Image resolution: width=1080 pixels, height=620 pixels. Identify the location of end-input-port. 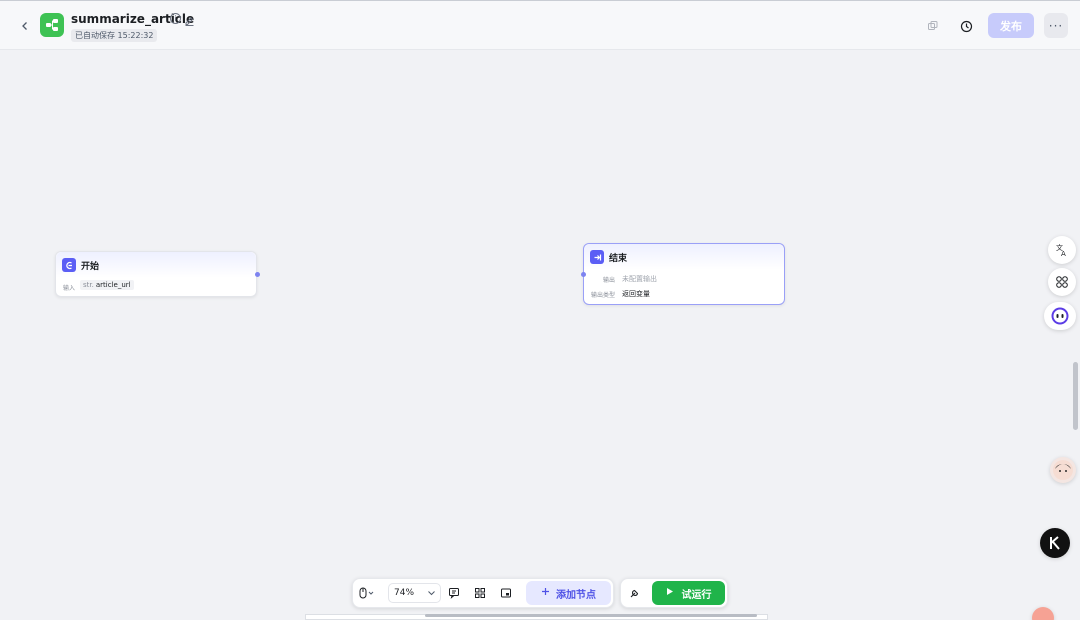
(583, 274).